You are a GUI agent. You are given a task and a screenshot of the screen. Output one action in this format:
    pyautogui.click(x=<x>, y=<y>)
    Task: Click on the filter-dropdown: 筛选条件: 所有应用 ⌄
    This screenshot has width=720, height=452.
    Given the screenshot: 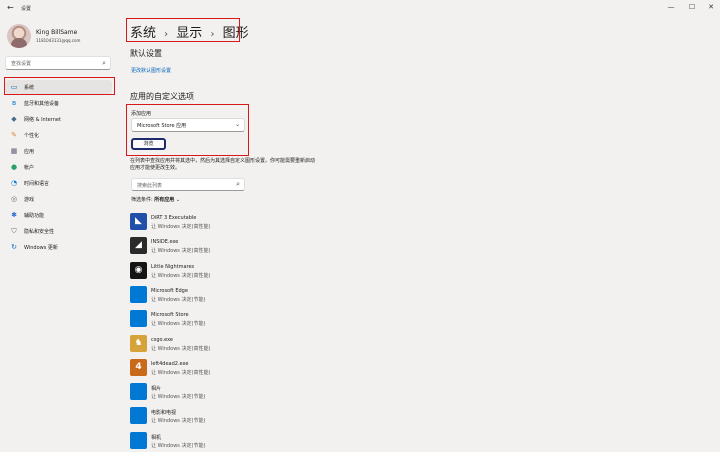 What is the action you would take?
    pyautogui.click(x=155, y=199)
    